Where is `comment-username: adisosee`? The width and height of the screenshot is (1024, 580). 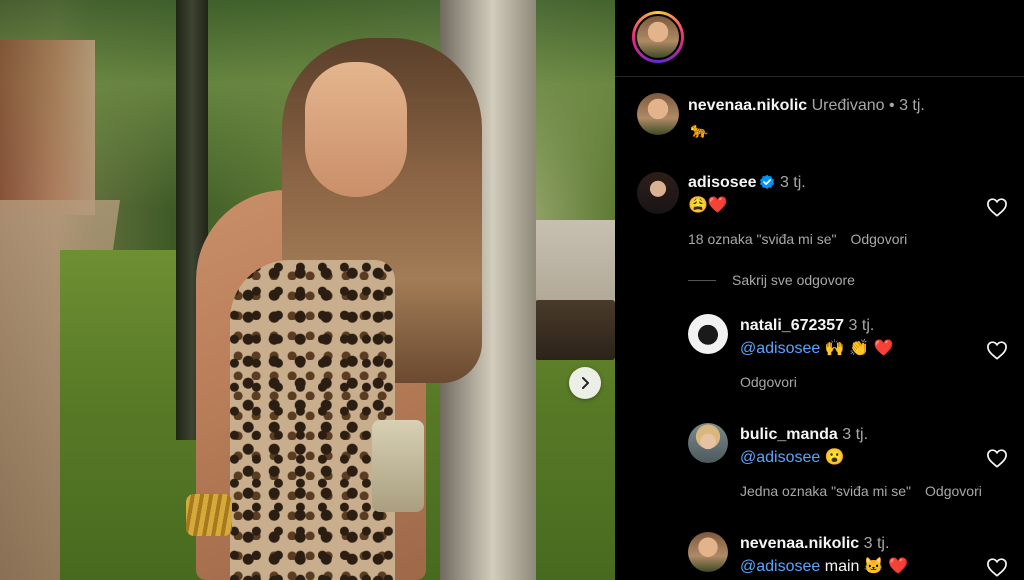
comment-username: adisosee is located at coordinates (722, 182).